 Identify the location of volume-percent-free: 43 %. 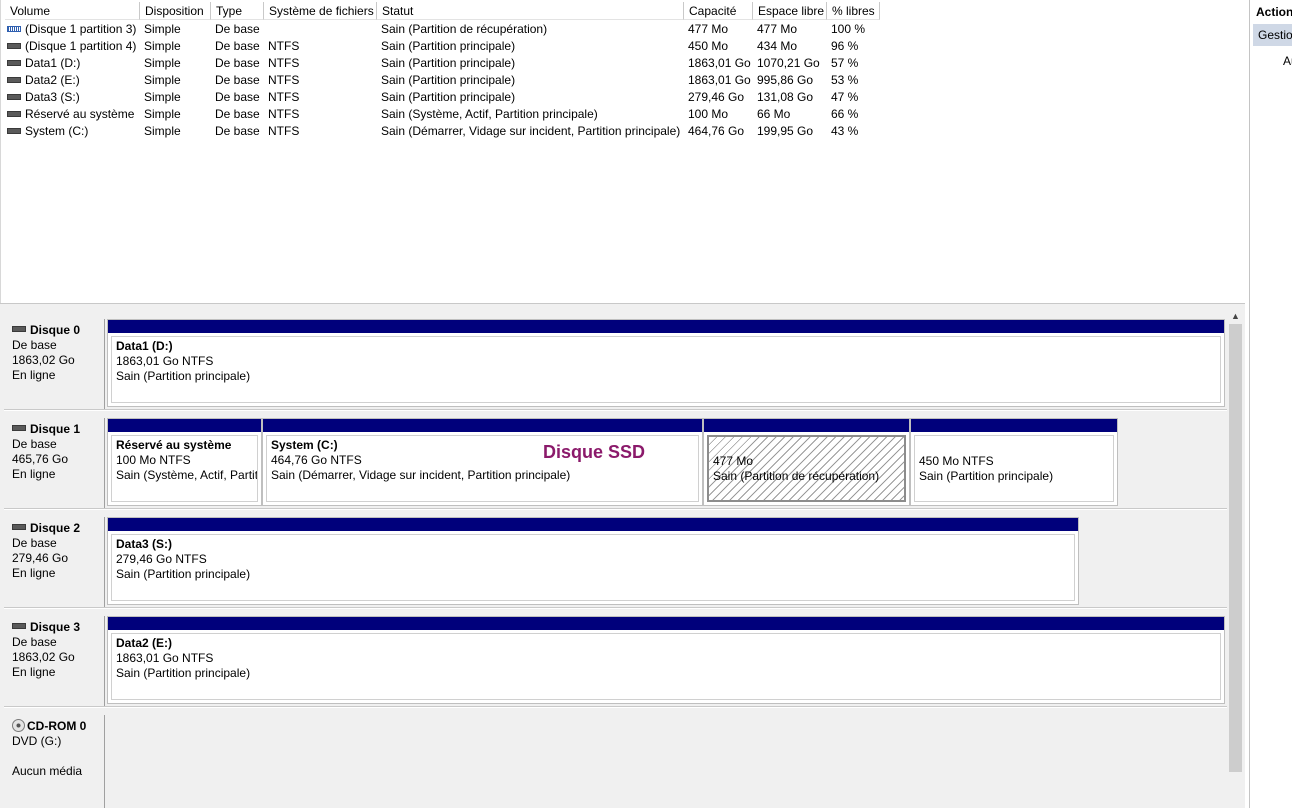
(844, 131).